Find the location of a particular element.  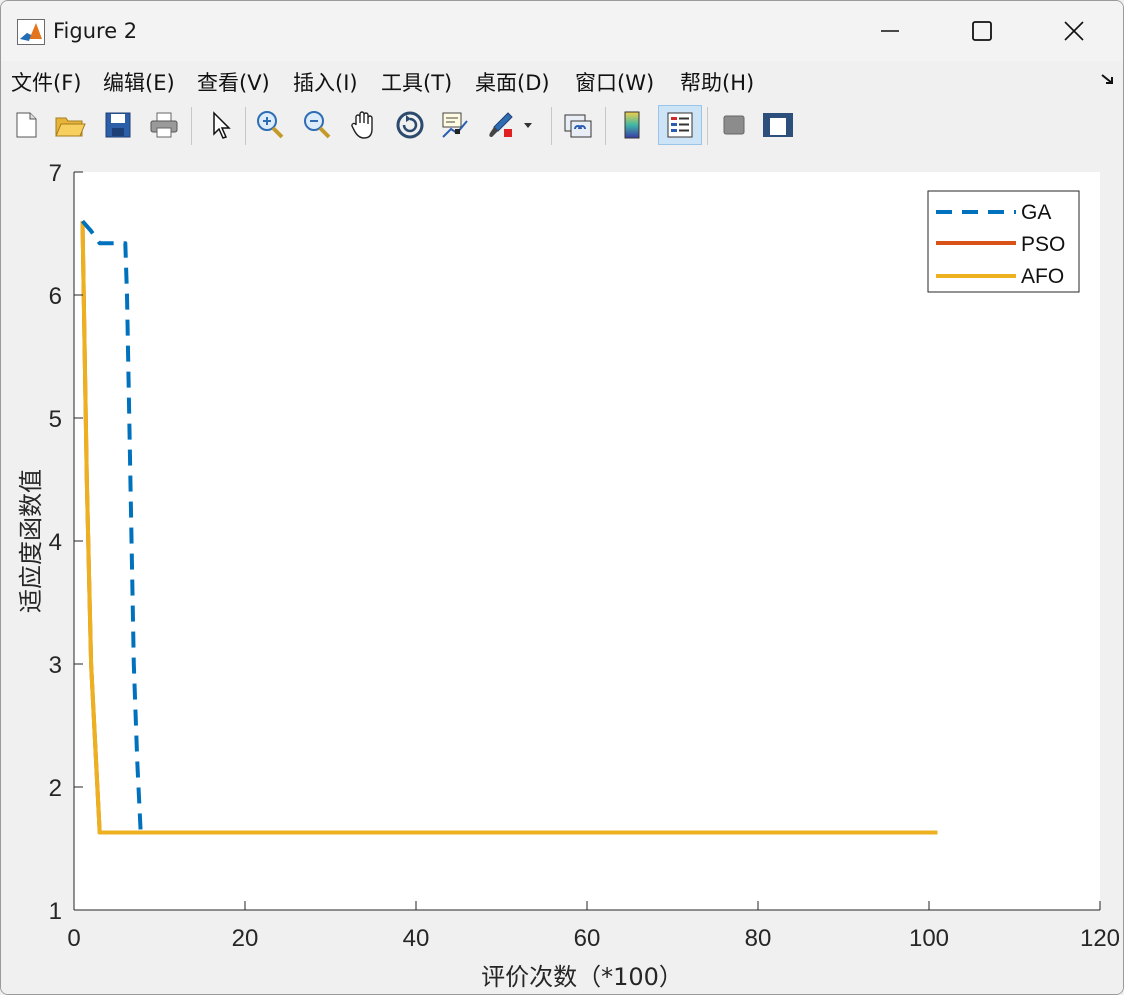

pan-hand-icon is located at coordinates (362, 125).